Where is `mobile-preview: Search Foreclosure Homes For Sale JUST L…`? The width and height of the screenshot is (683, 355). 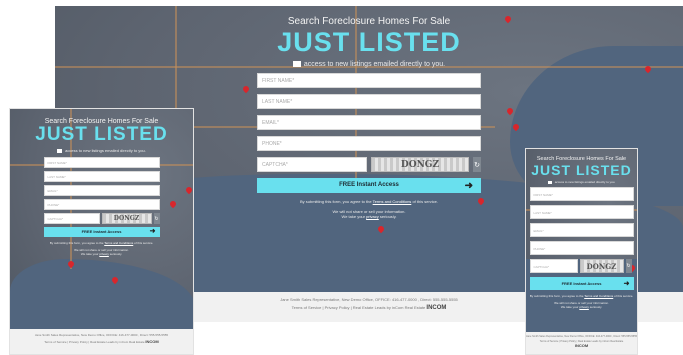
mobile-preview: Search Foreclosure Homes For Sale JUST L… is located at coordinates (581, 251).